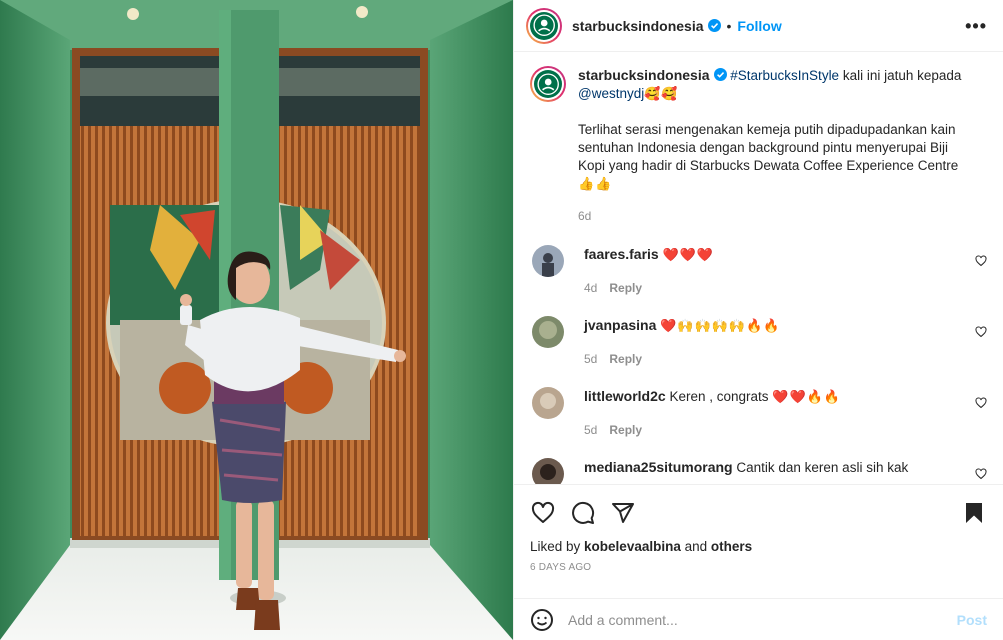  What do you see at coordinates (972, 620) in the screenshot?
I see `post-comment-button: Post` at bounding box center [972, 620].